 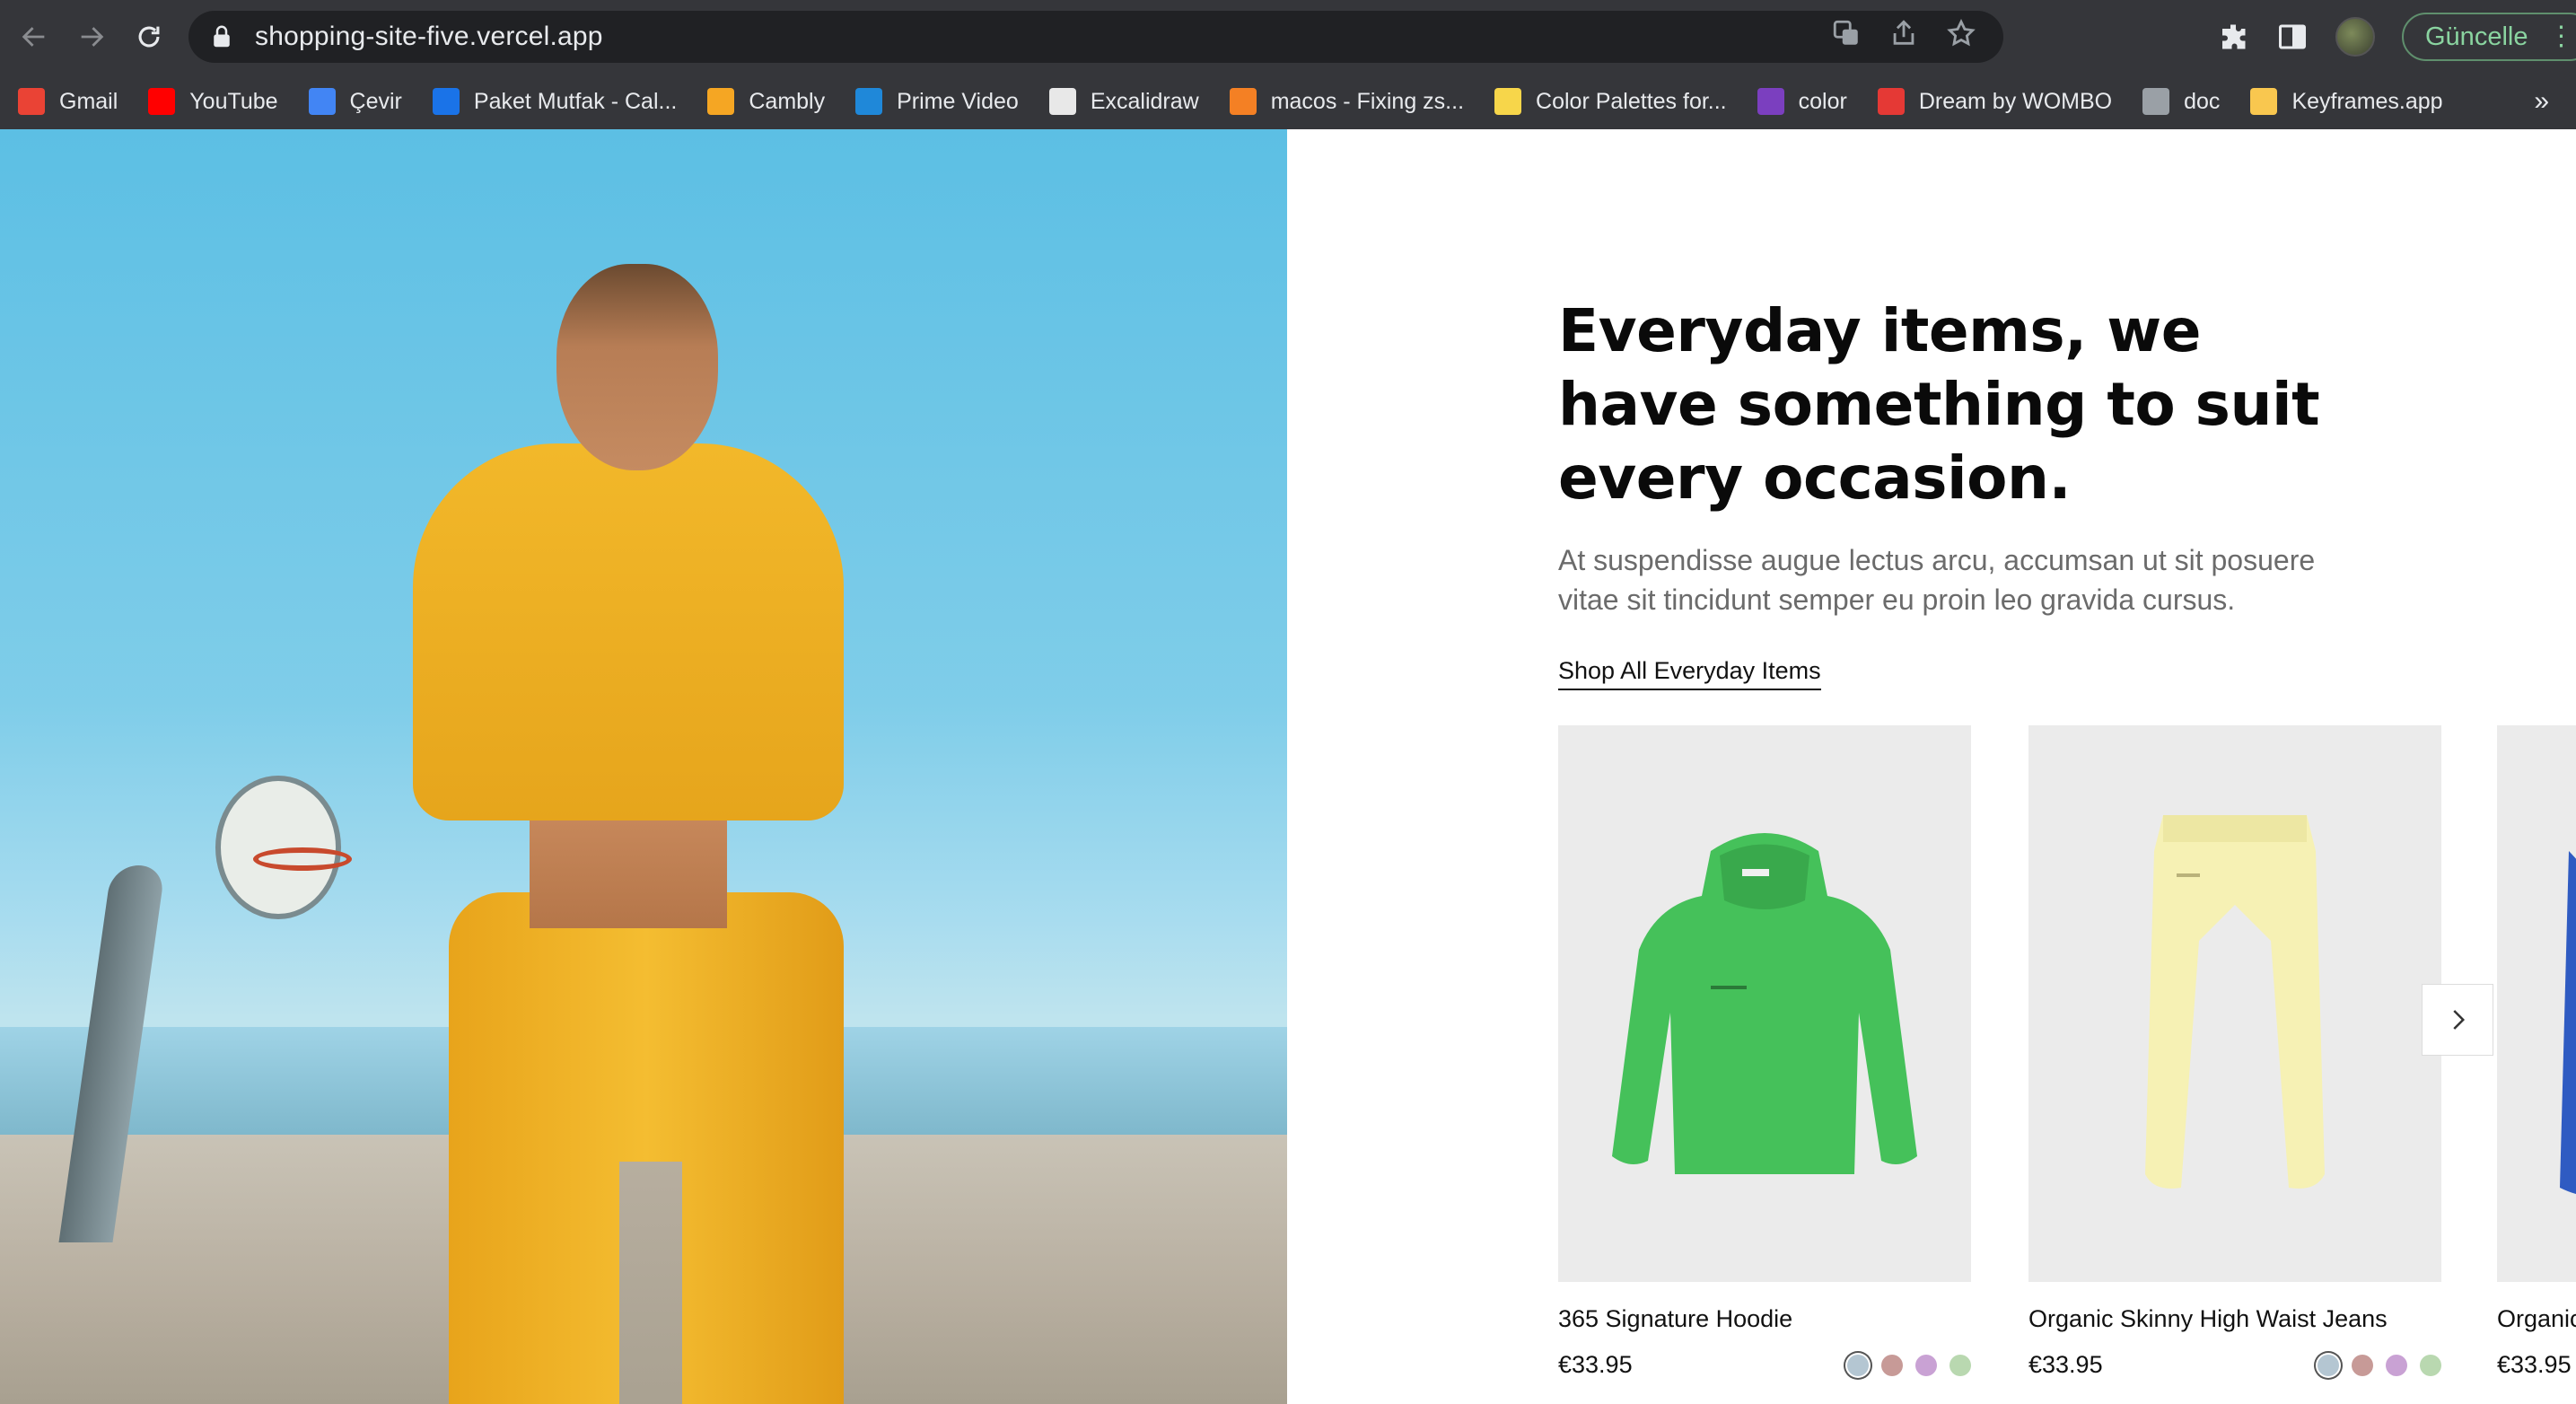 I want to click on chevron-right-icon, so click(x=2459, y=1020).